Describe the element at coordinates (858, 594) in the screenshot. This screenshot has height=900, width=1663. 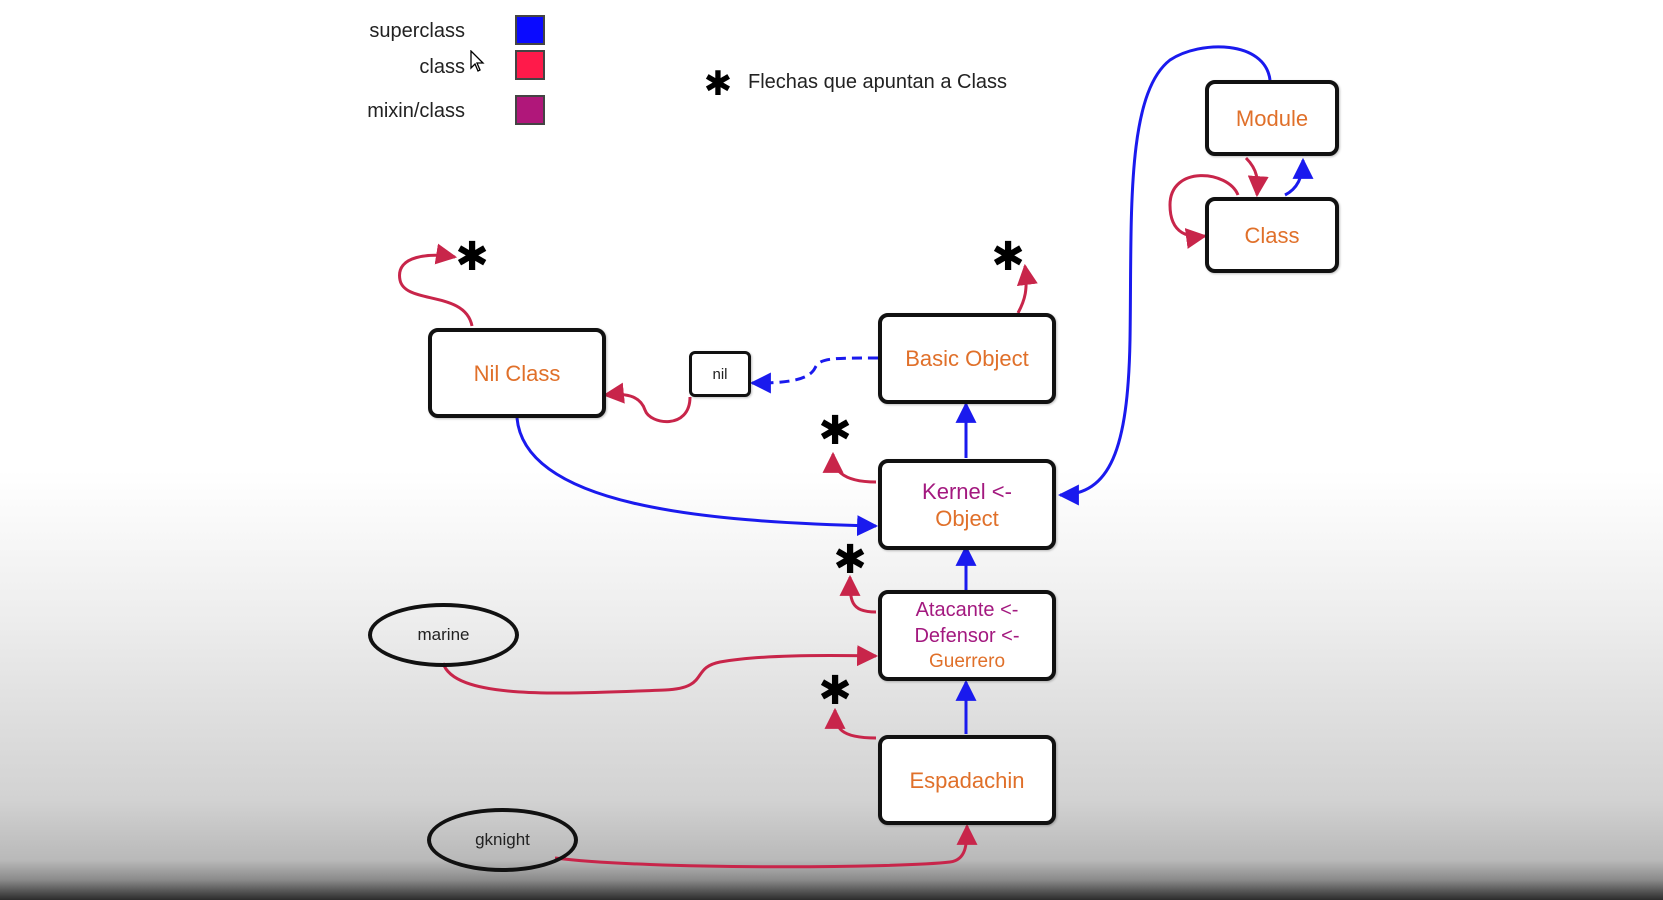
I see `edge-atacante-to-star` at that location.